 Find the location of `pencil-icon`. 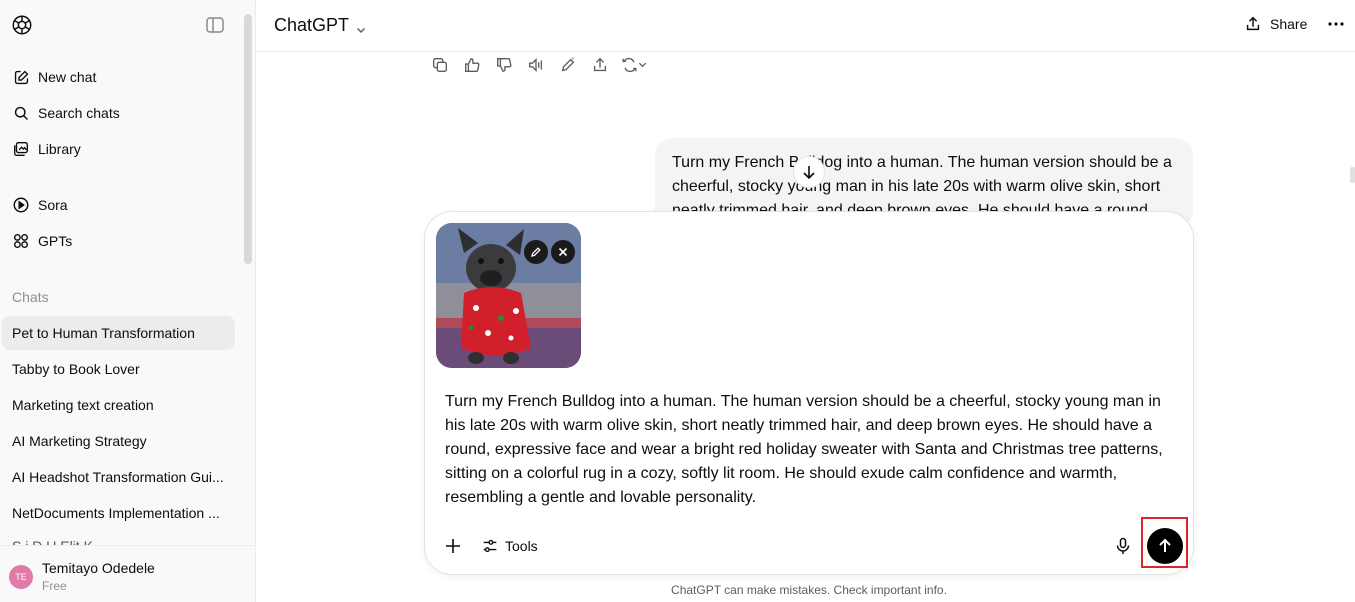

pencil-icon is located at coordinates (536, 252).